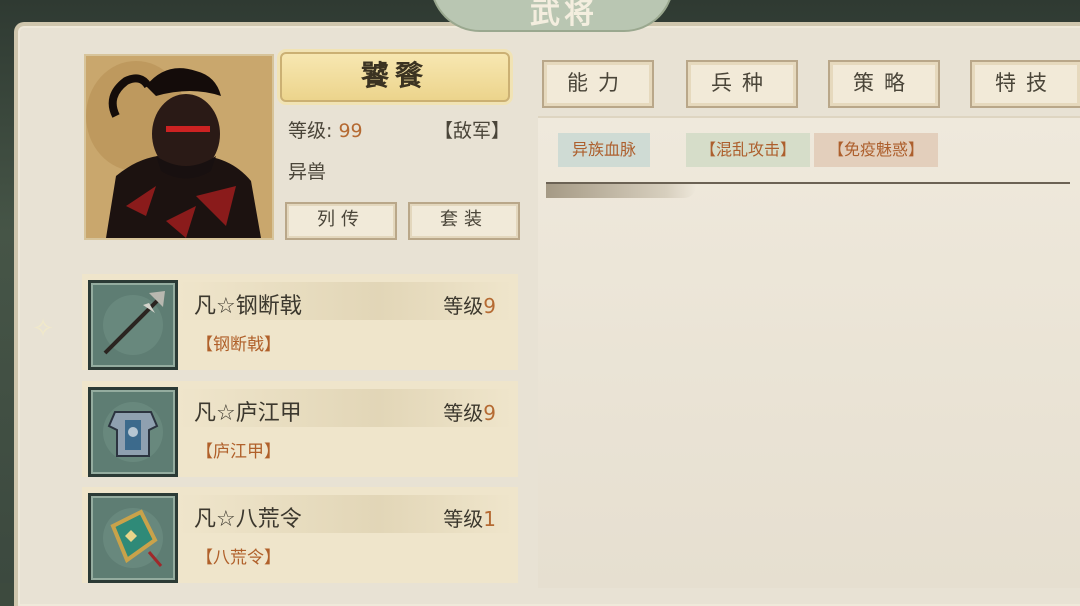 This screenshot has height=606, width=1080. What do you see at coordinates (489, 519) in the screenshot?
I see `equipment-level-value: 1` at bounding box center [489, 519].